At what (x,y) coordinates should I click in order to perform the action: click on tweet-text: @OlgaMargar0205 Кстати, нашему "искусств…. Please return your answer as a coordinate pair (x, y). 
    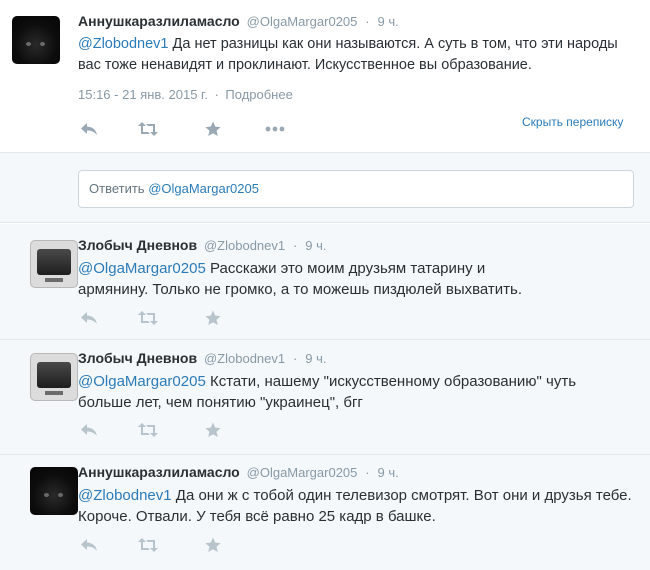
    Looking at the image, I should click on (328, 392).